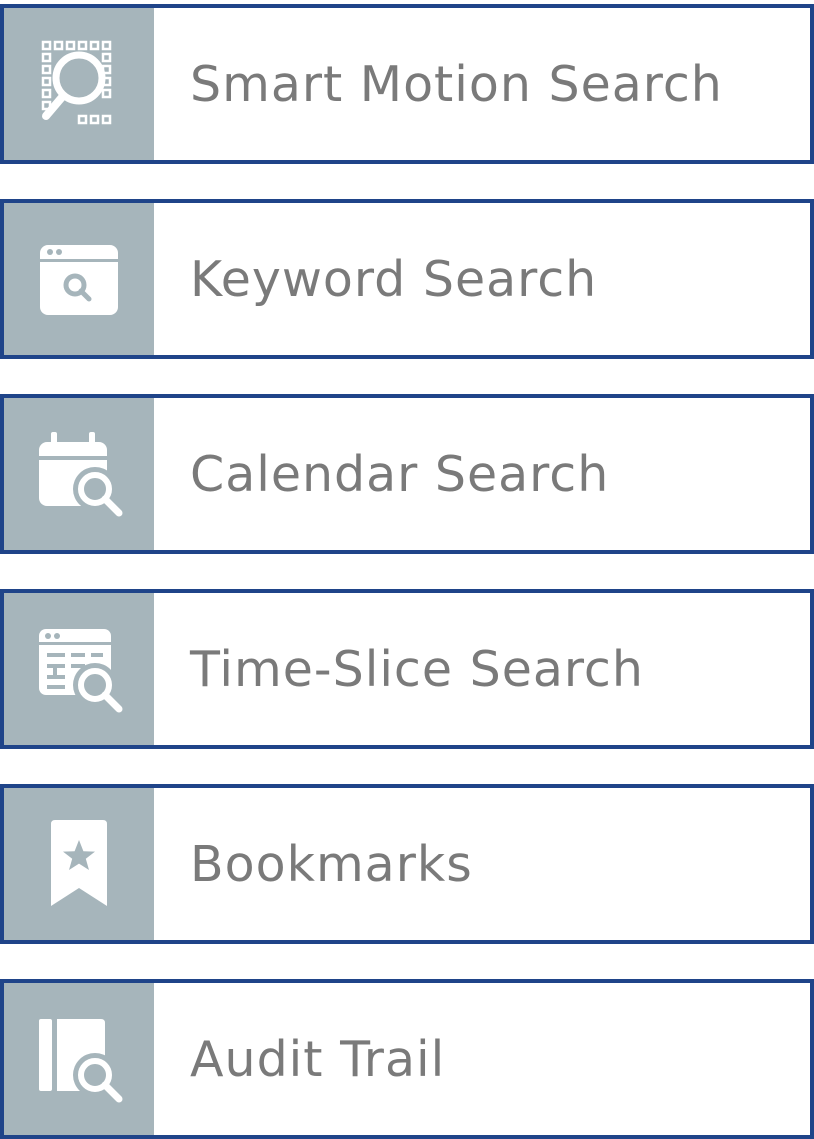  I want to click on smart-motion-search-icon, so click(76, 82).